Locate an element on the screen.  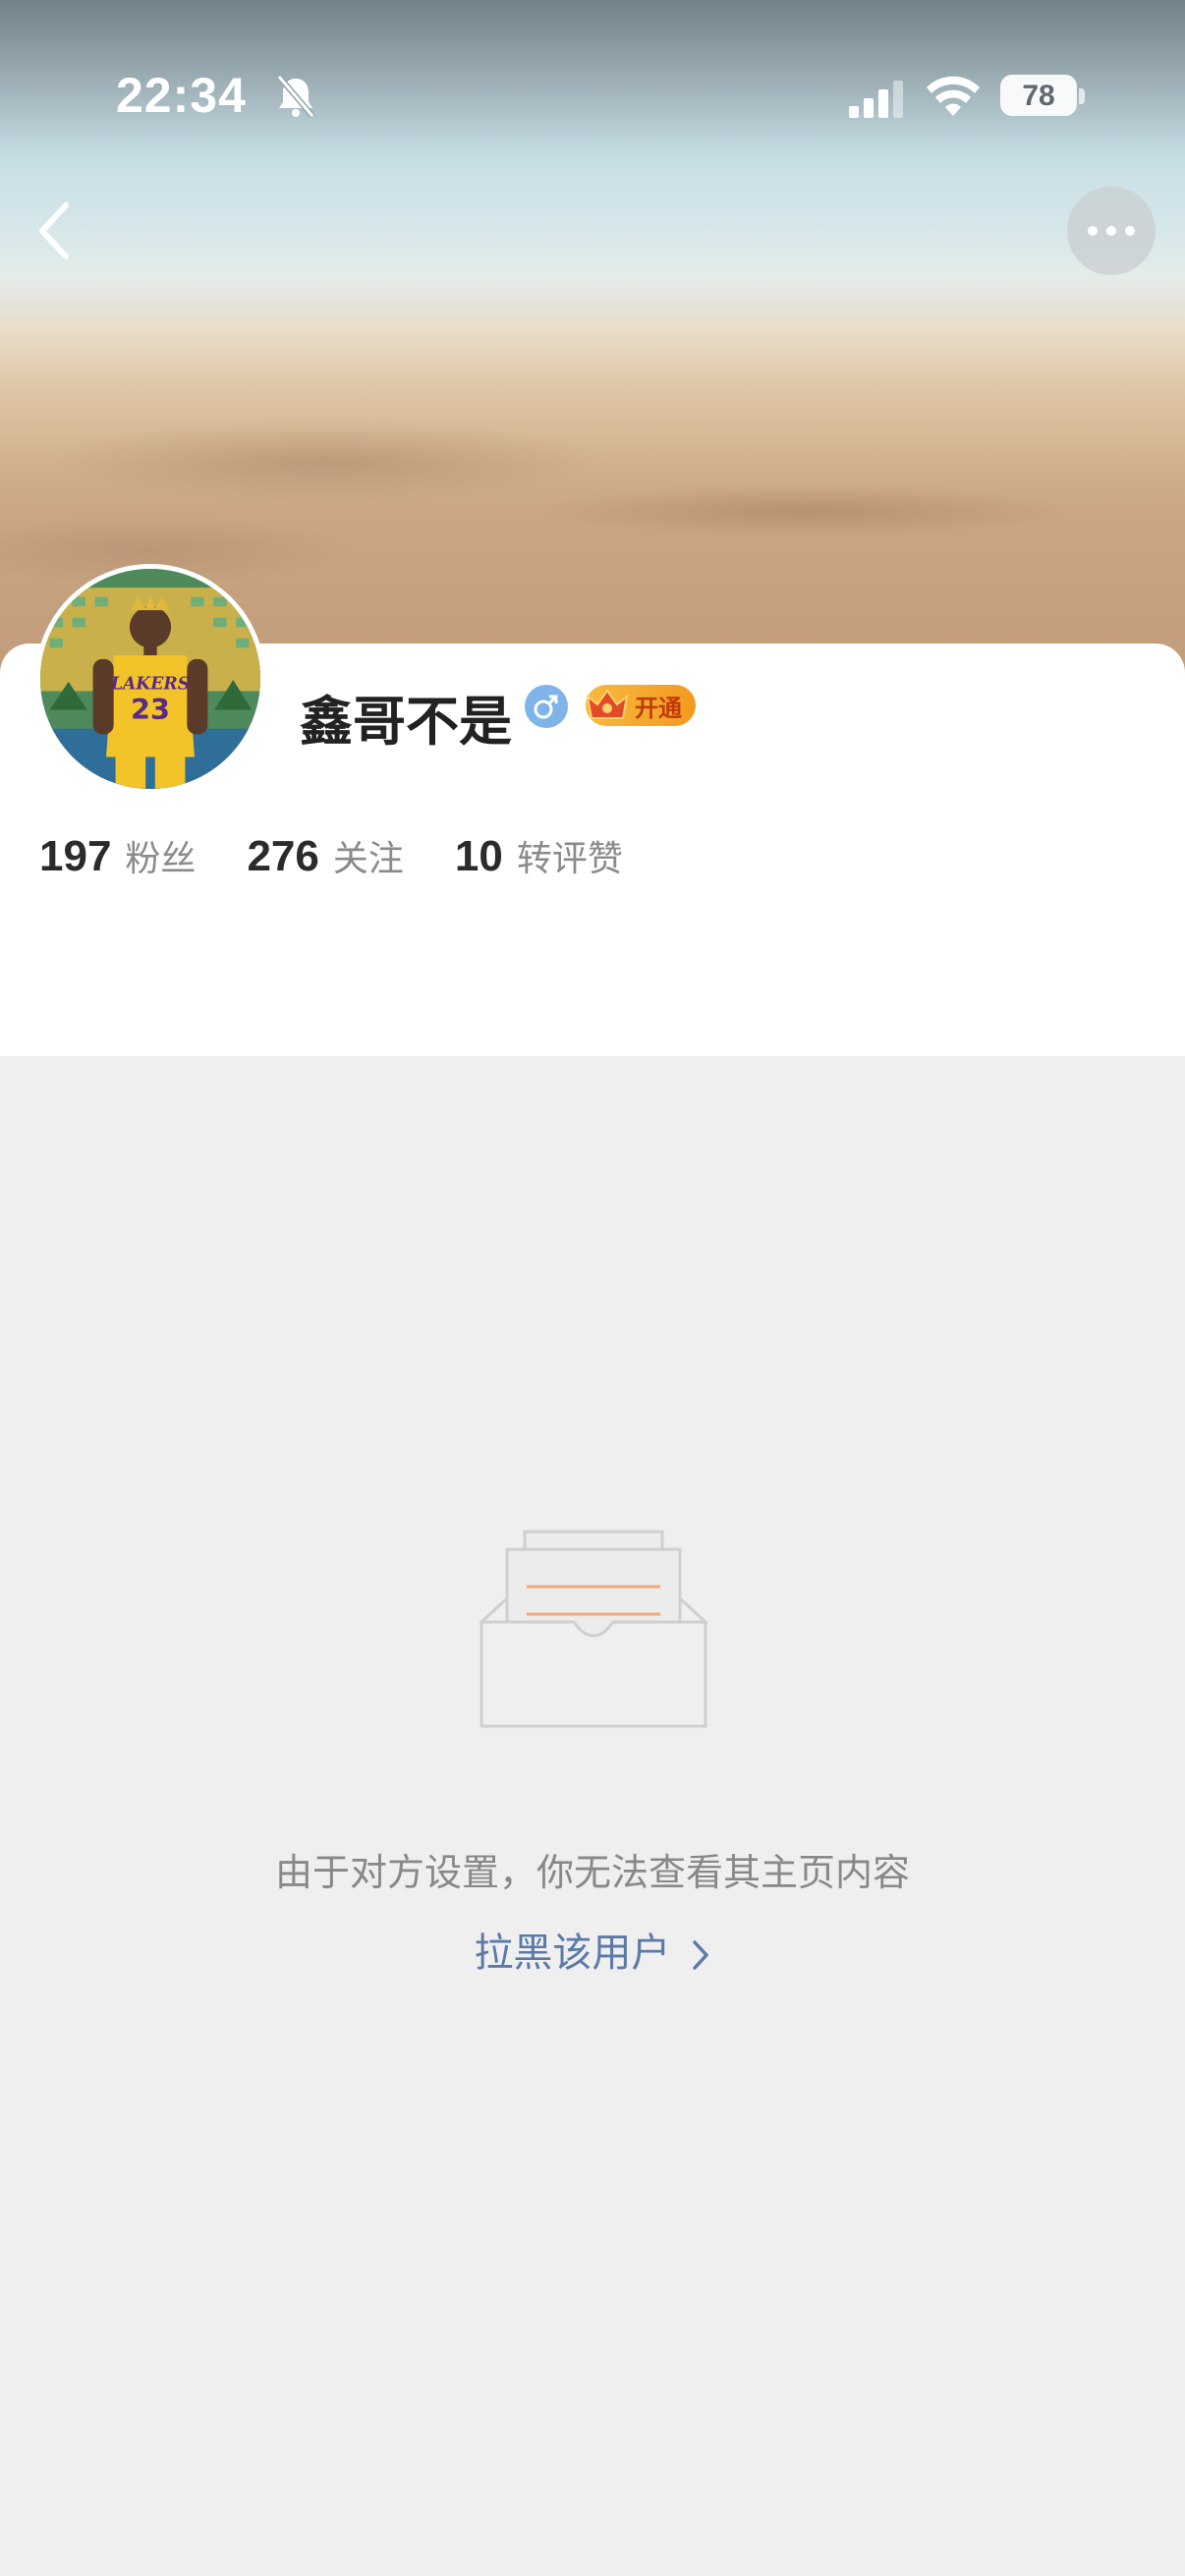
status-bar: 22:34 78 is located at coordinates (592, 93).